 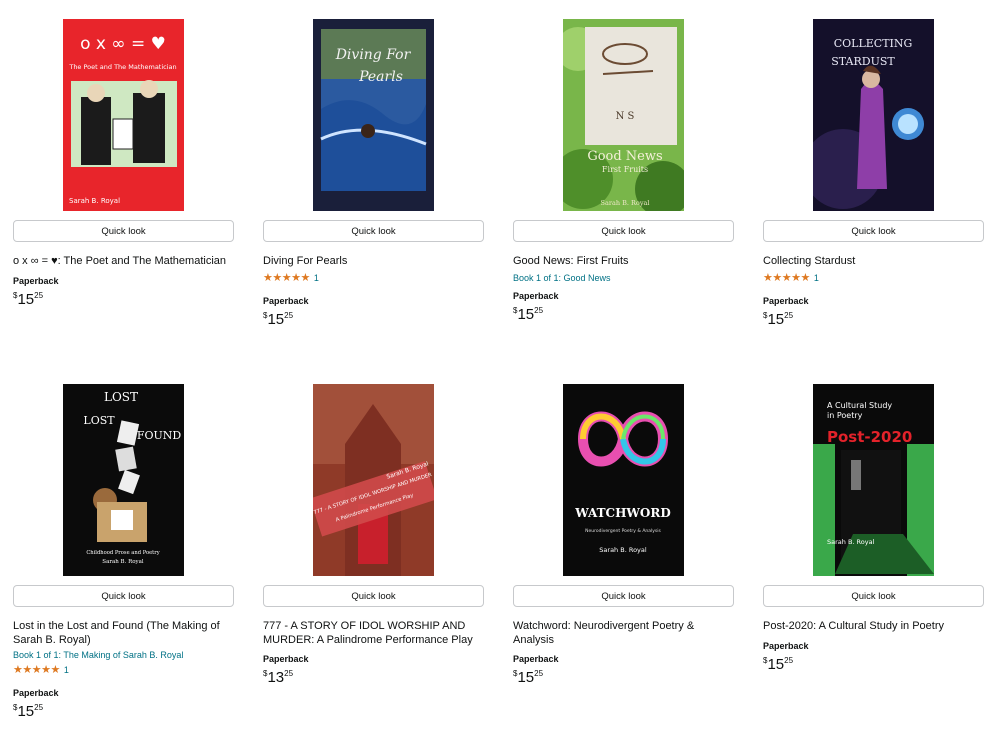 What do you see at coordinates (380, 77) in the screenshot?
I see `cover-subtitle-text: Pearls` at bounding box center [380, 77].